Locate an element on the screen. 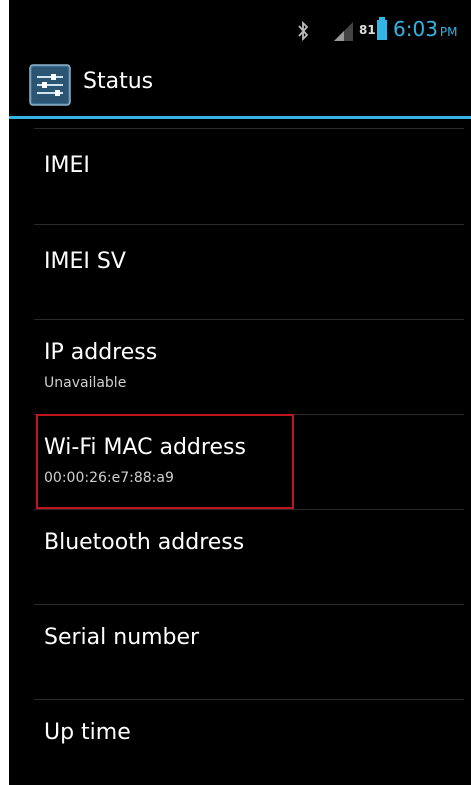 The height and width of the screenshot is (785, 471). action-bar: Status is located at coordinates (240, 86).